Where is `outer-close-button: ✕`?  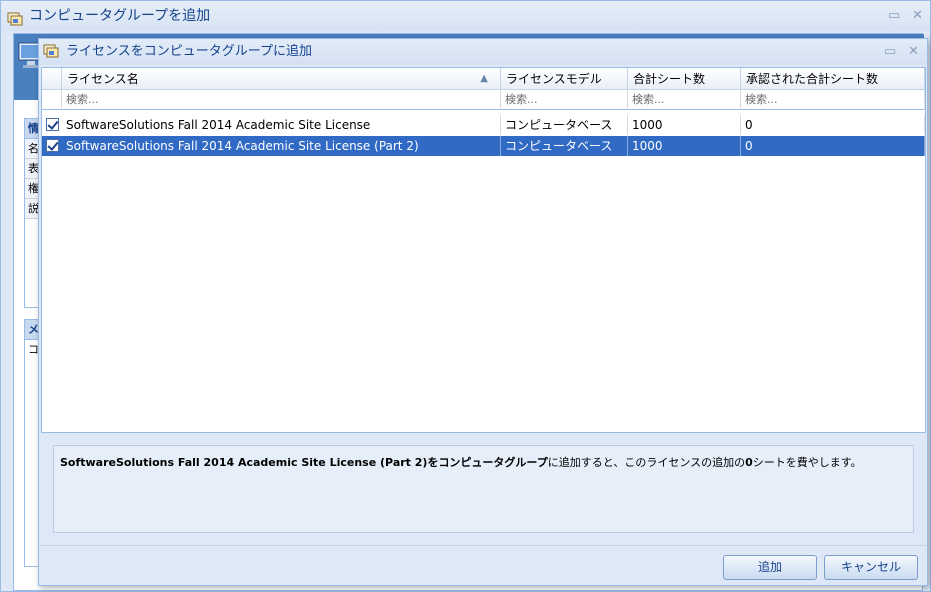
outer-close-button: ✕ is located at coordinates (917, 16).